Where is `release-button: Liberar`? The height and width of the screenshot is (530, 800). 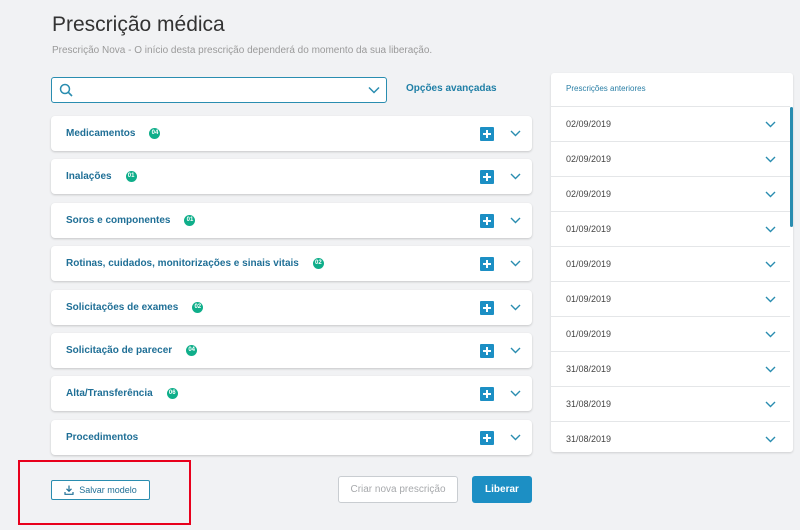
release-button: Liberar is located at coordinates (502, 489).